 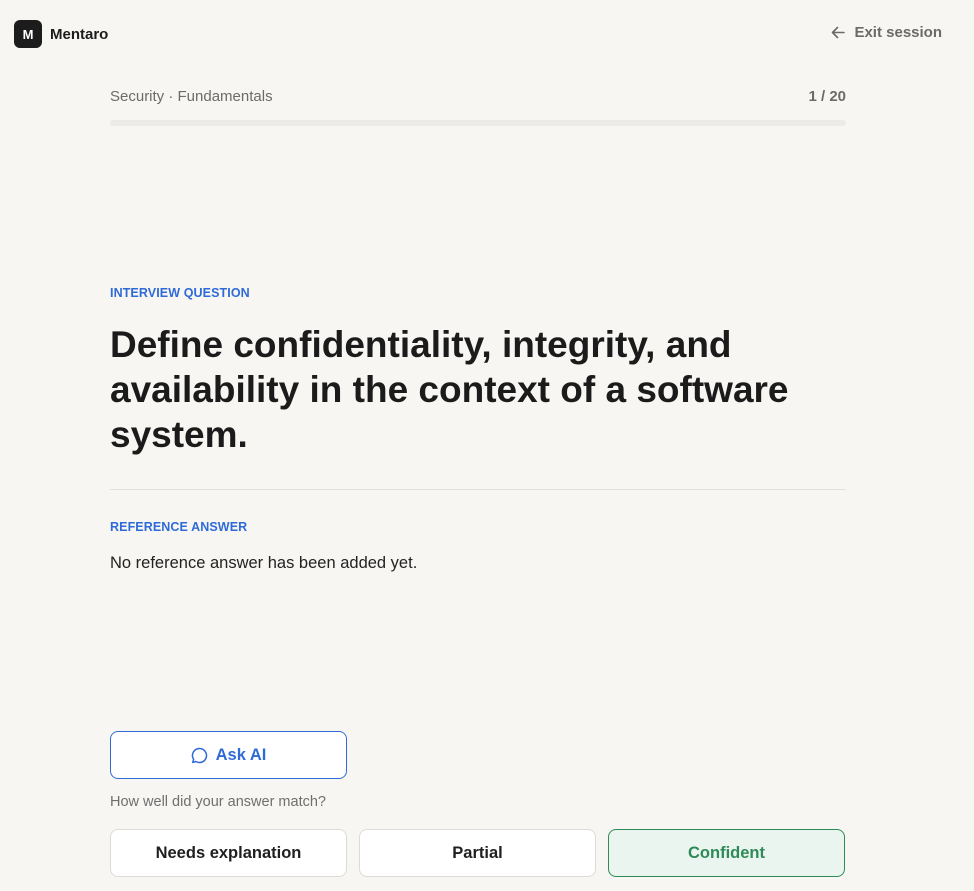 What do you see at coordinates (478, 489) in the screenshot?
I see `divider` at bounding box center [478, 489].